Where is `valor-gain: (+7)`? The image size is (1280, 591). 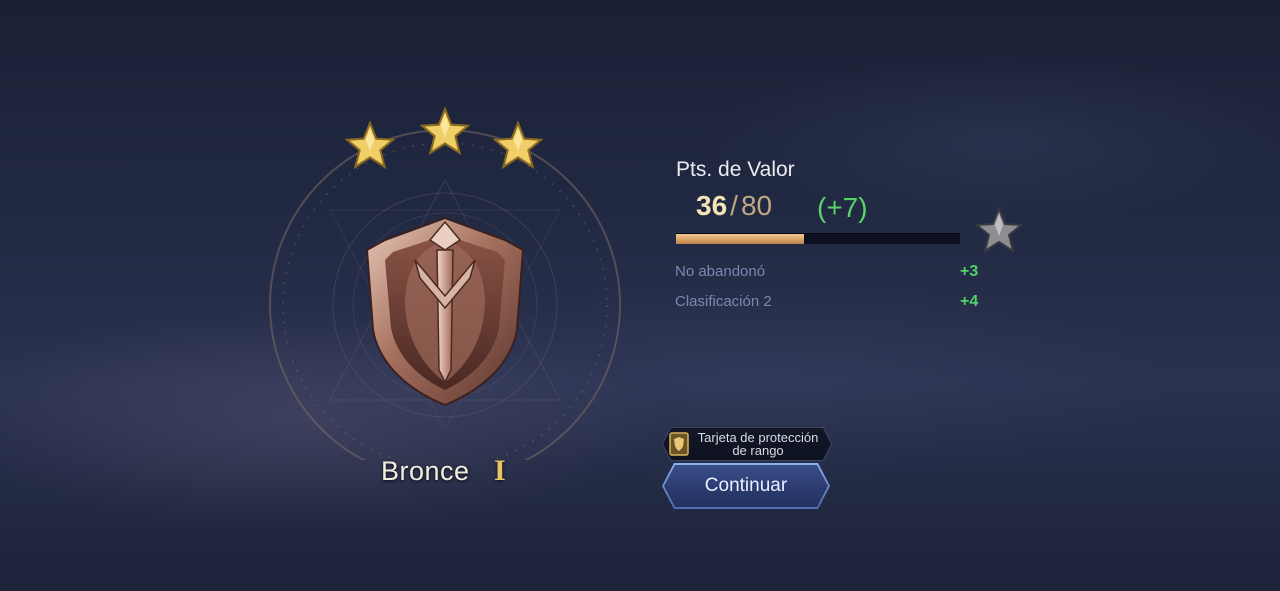 valor-gain: (+7) is located at coordinates (842, 207).